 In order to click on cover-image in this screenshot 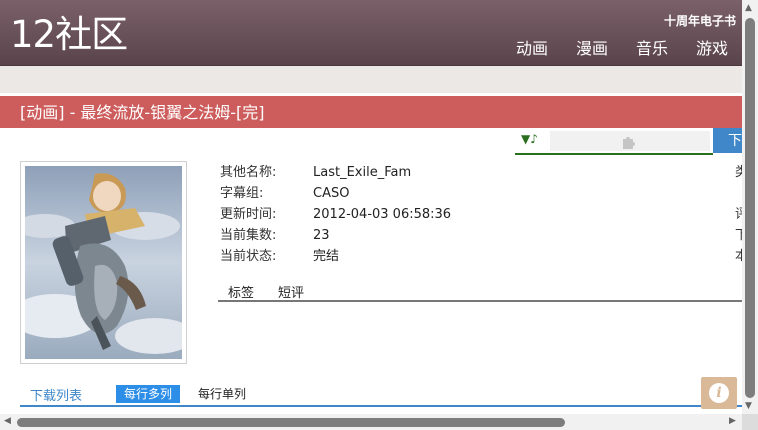, I will do `click(103, 262)`.